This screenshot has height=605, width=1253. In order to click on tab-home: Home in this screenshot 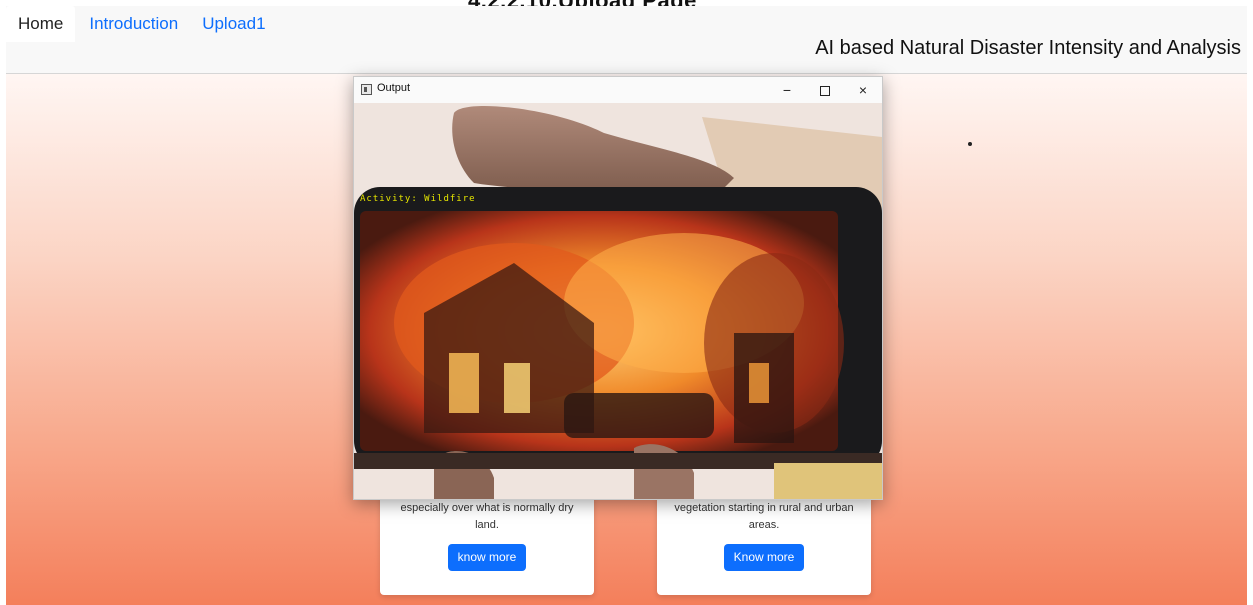, I will do `click(41, 24)`.